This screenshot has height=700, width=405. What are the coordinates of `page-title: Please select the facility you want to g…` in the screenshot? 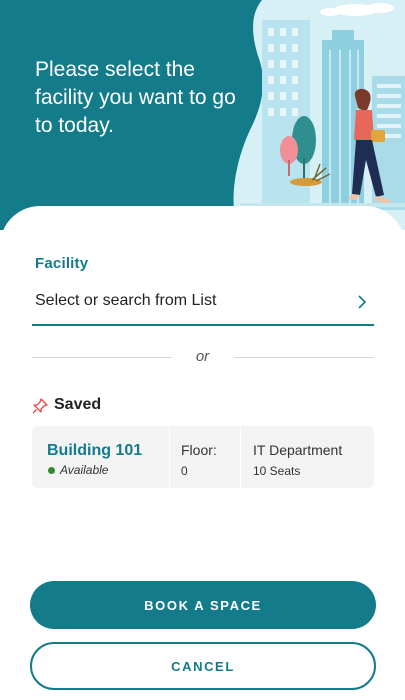 It's located at (135, 97).